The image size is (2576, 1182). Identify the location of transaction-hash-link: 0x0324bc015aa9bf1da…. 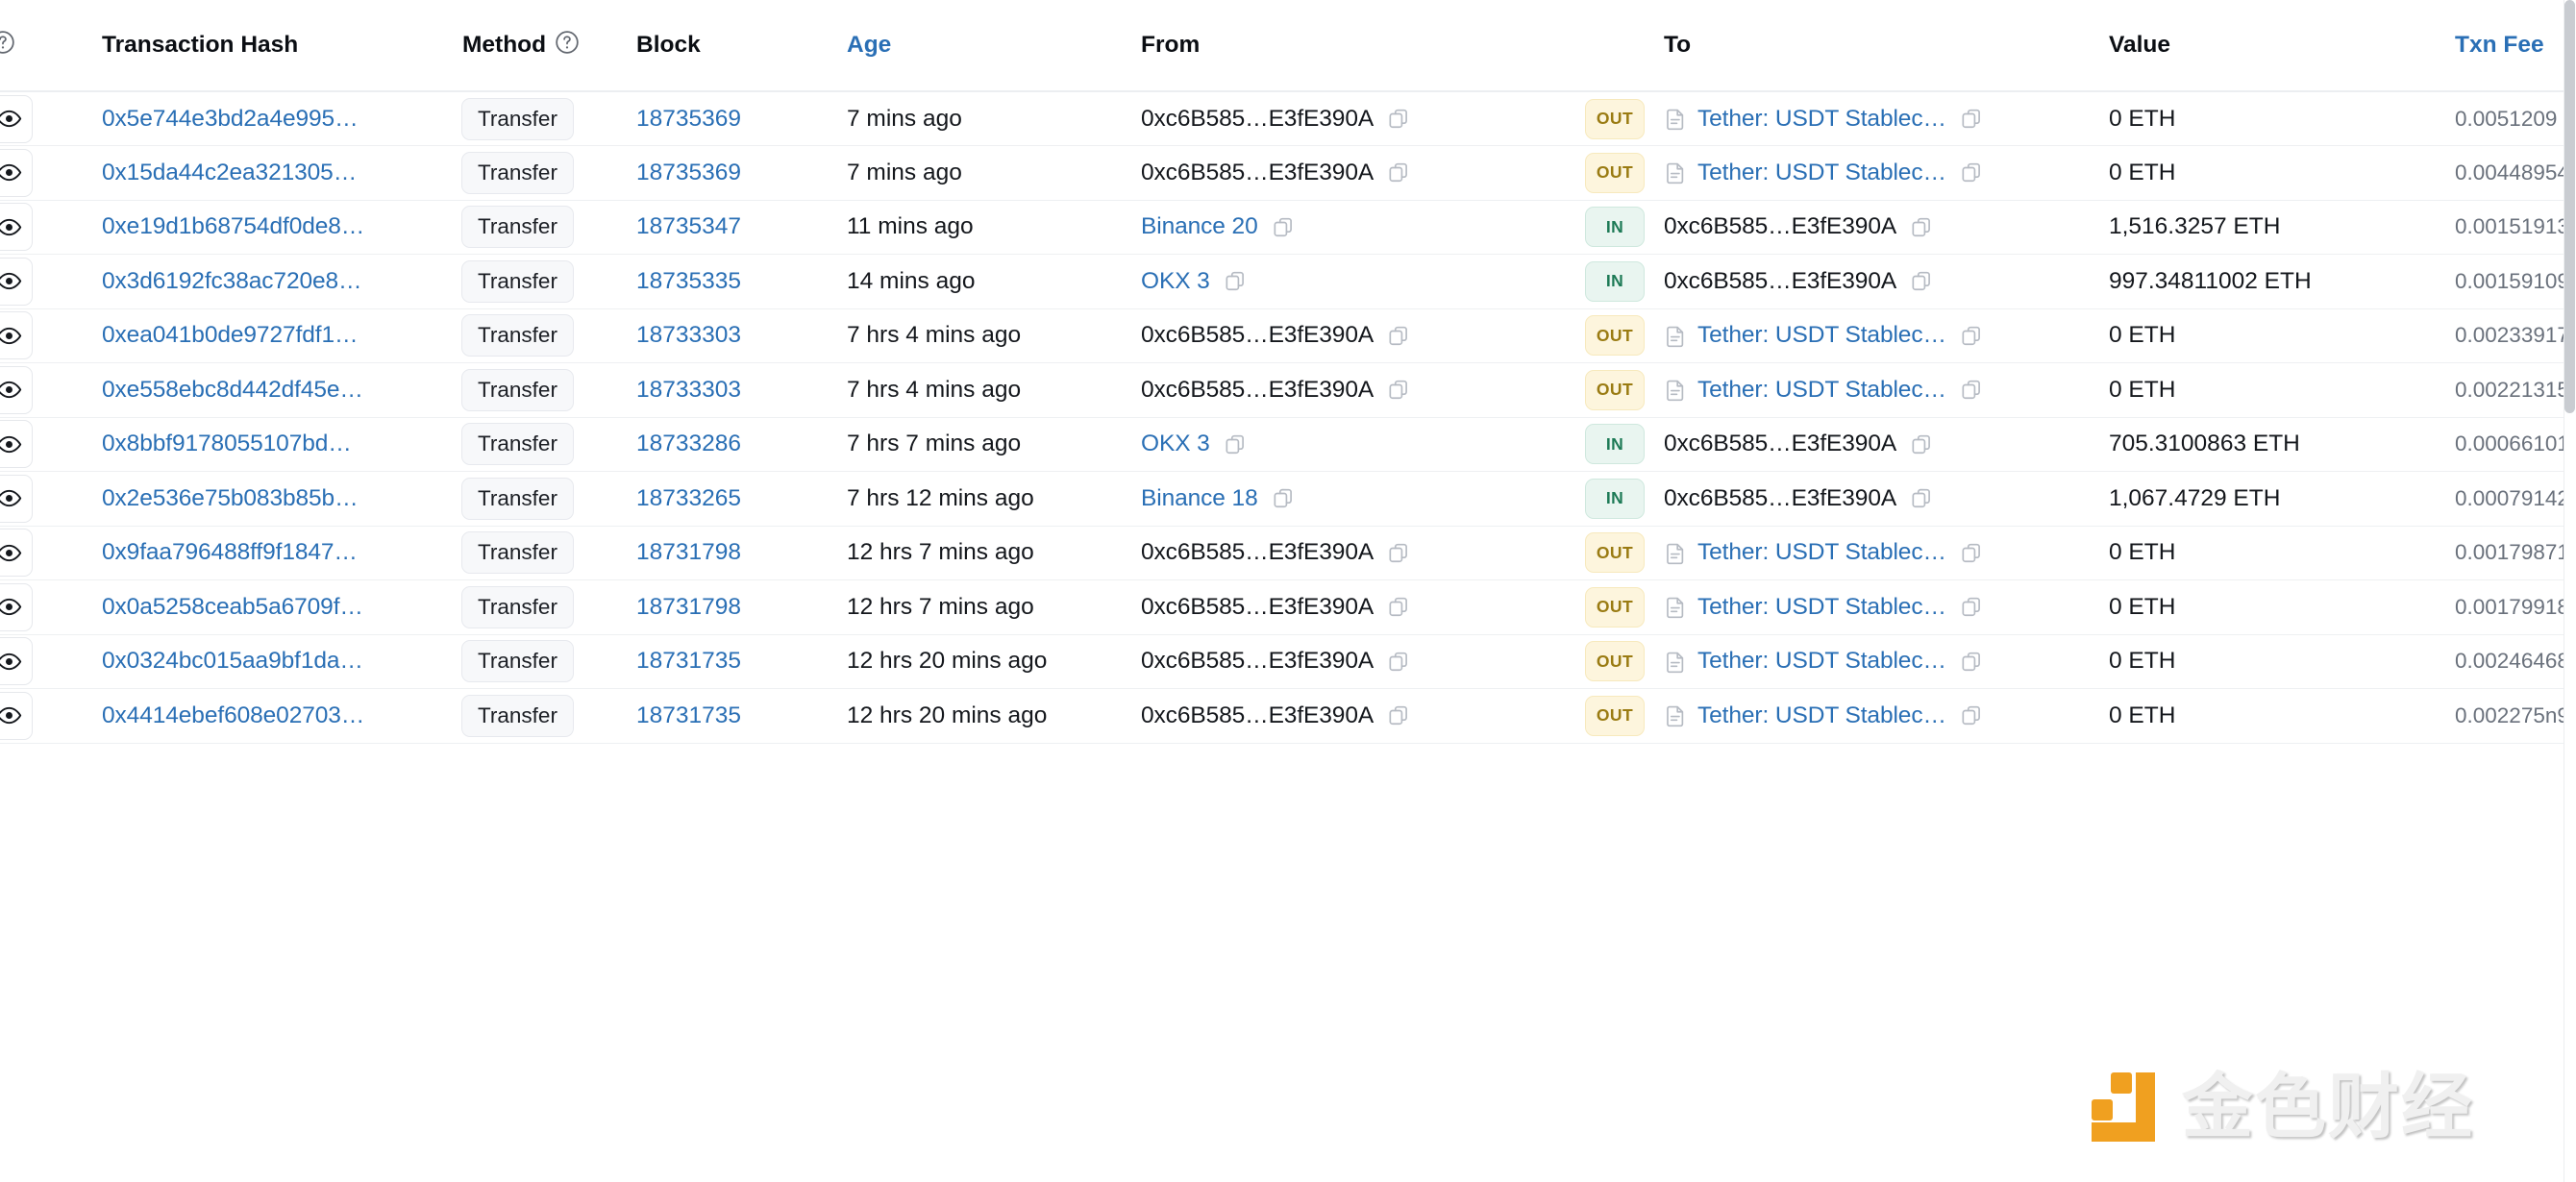
(233, 661).